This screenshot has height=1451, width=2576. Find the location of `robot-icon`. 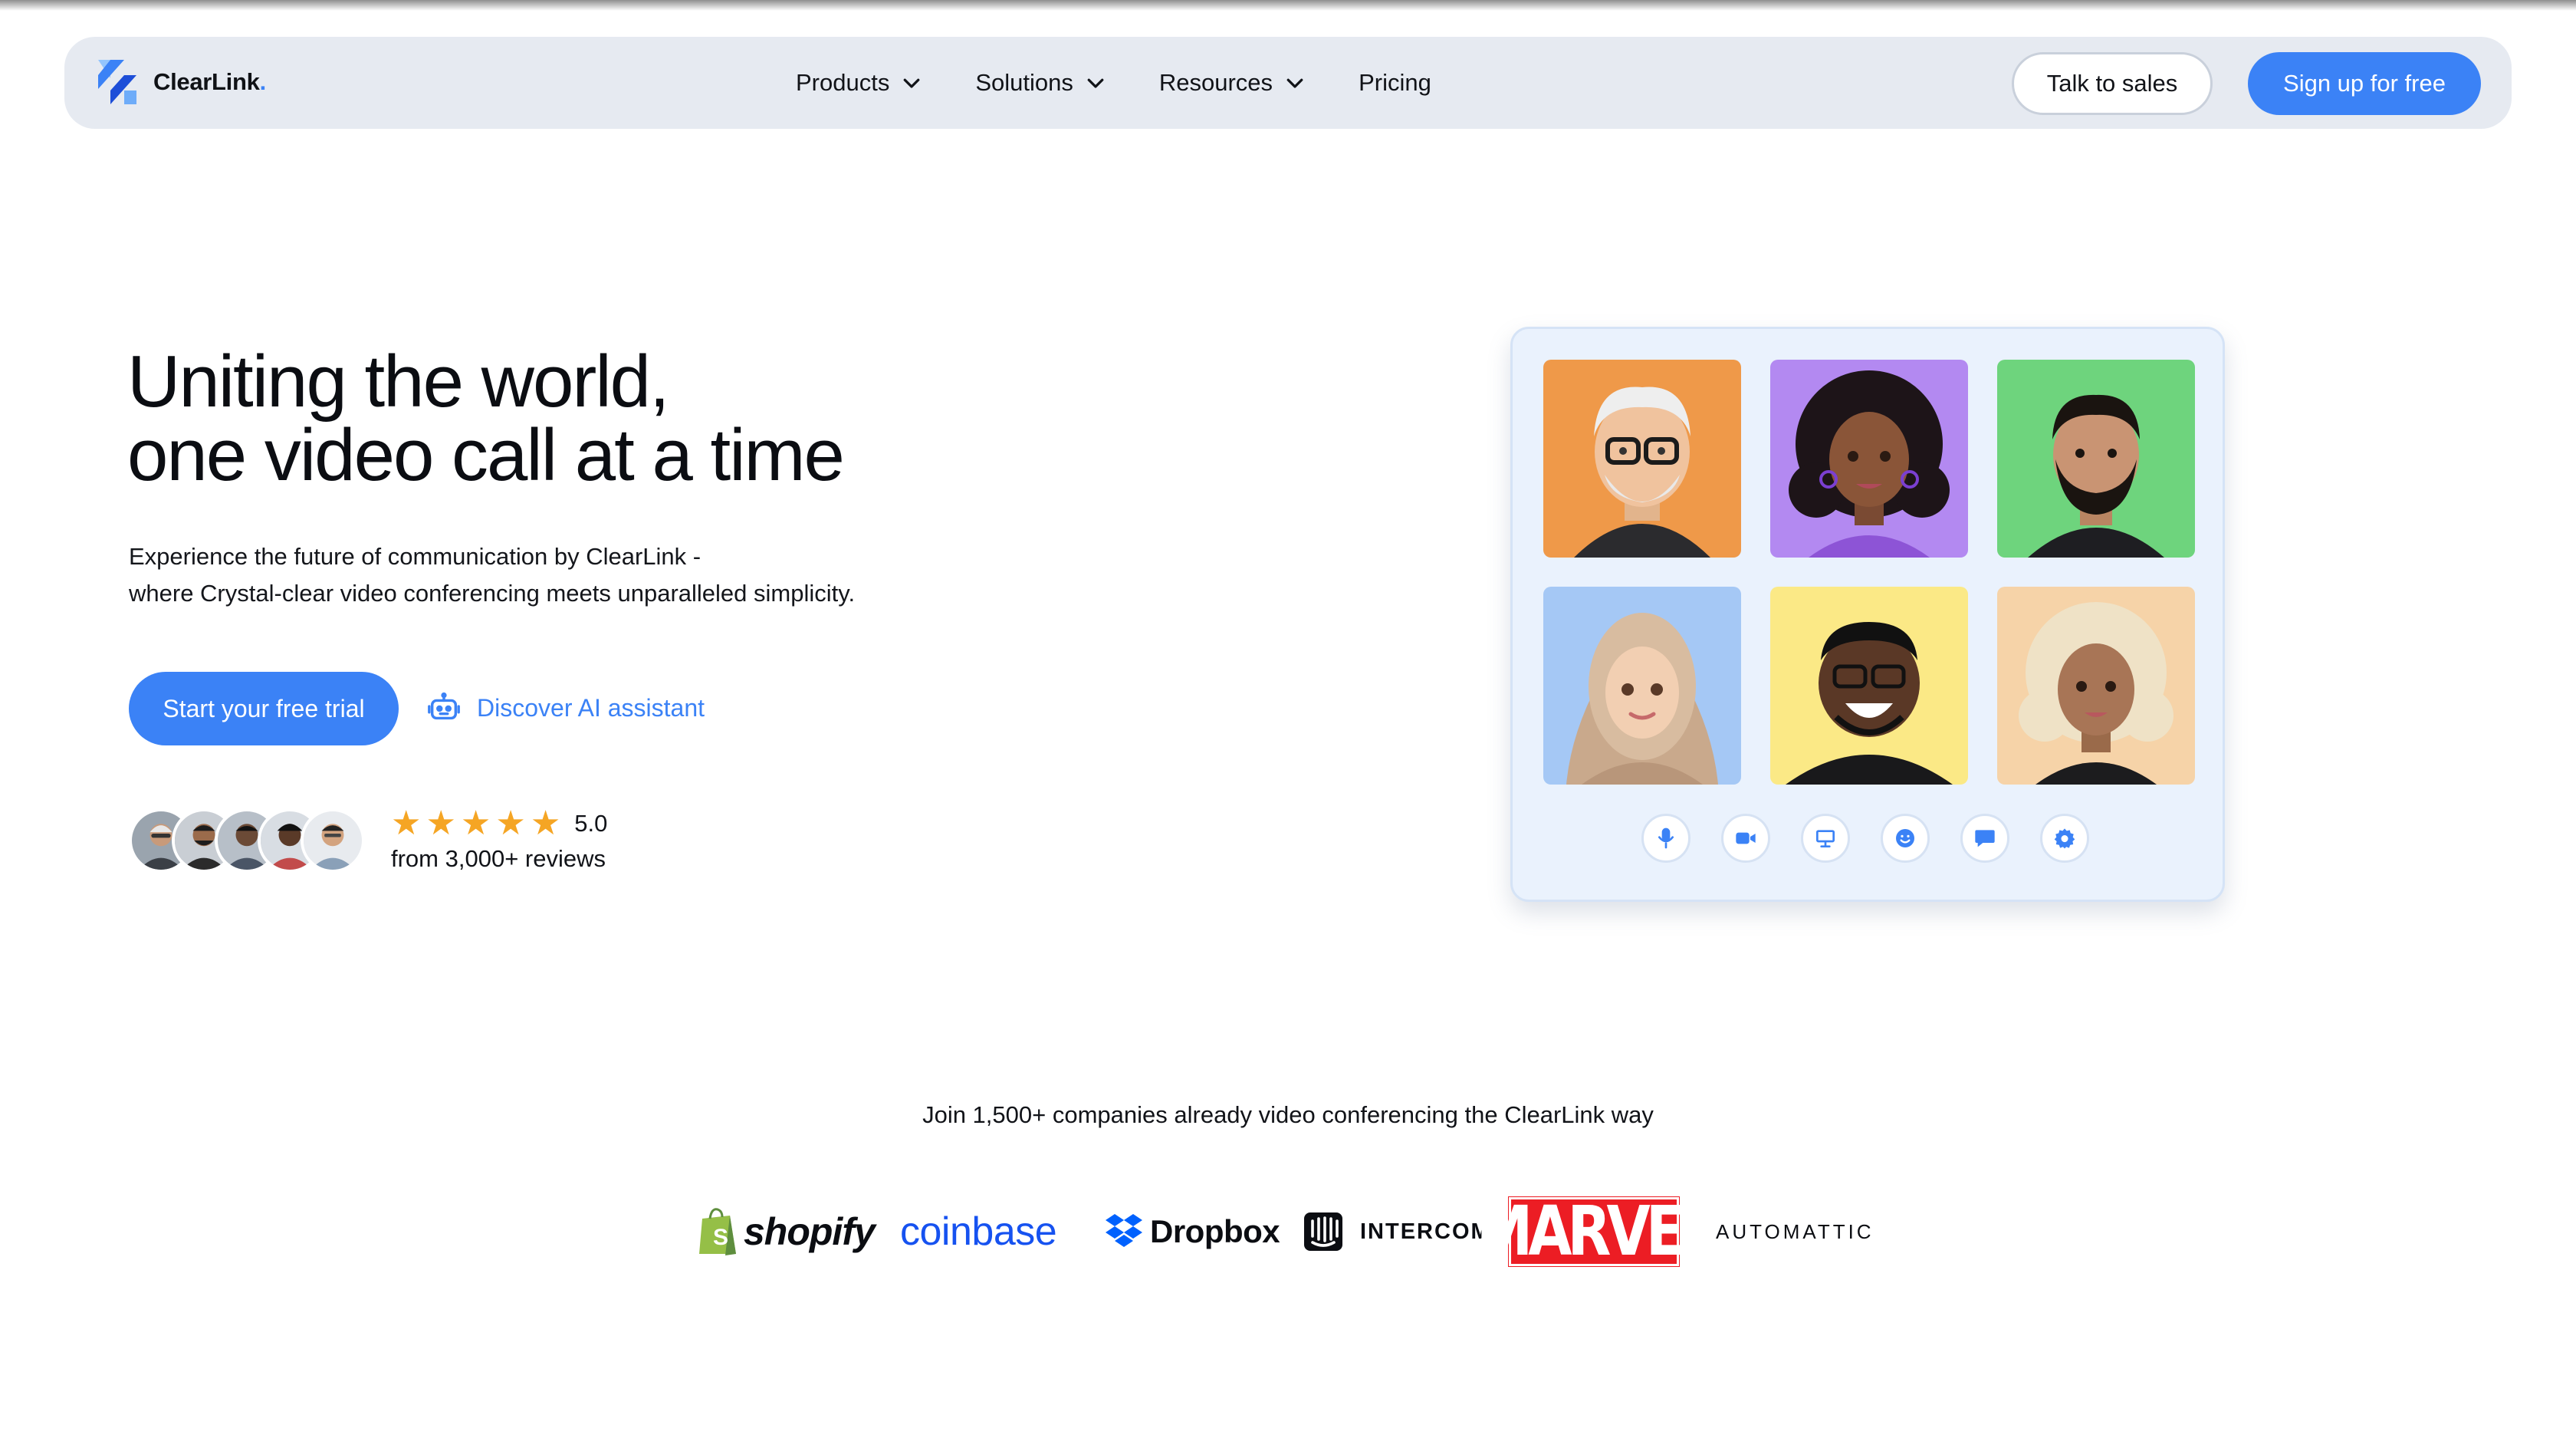

robot-icon is located at coordinates (444, 706).